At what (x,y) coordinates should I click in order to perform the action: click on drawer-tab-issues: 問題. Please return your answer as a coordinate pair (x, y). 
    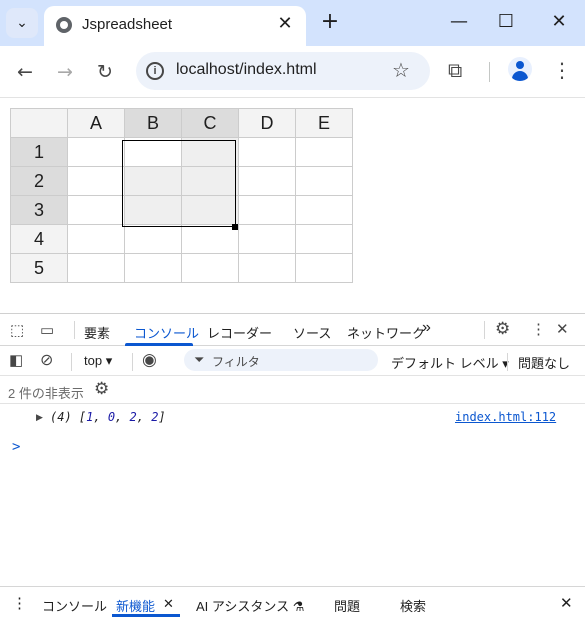
    Looking at the image, I should click on (347, 605).